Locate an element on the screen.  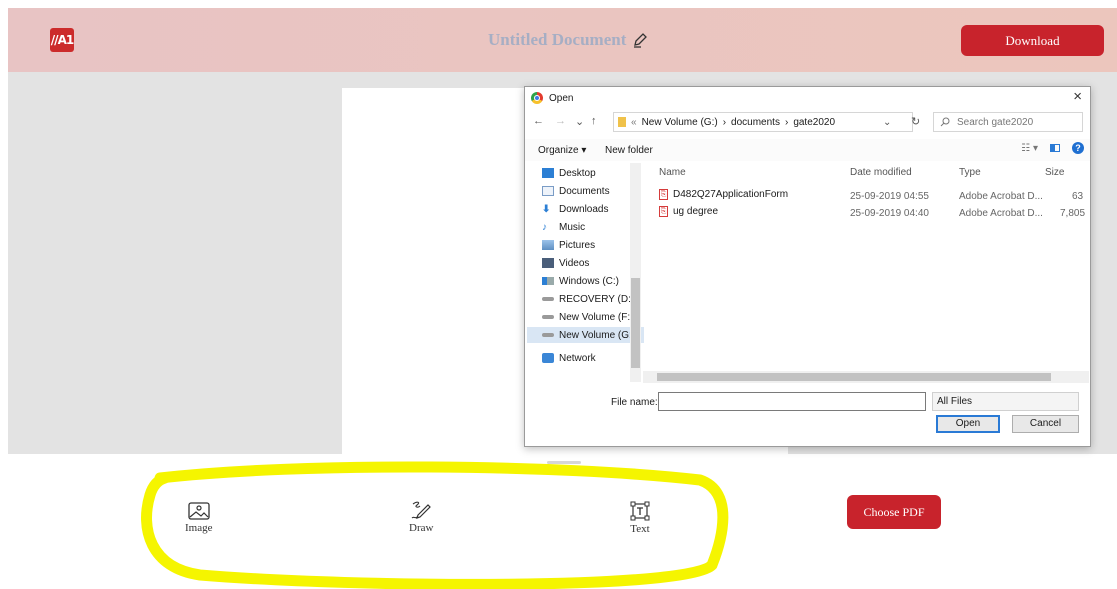
column-header-size: Size is located at coordinates (1054, 172).